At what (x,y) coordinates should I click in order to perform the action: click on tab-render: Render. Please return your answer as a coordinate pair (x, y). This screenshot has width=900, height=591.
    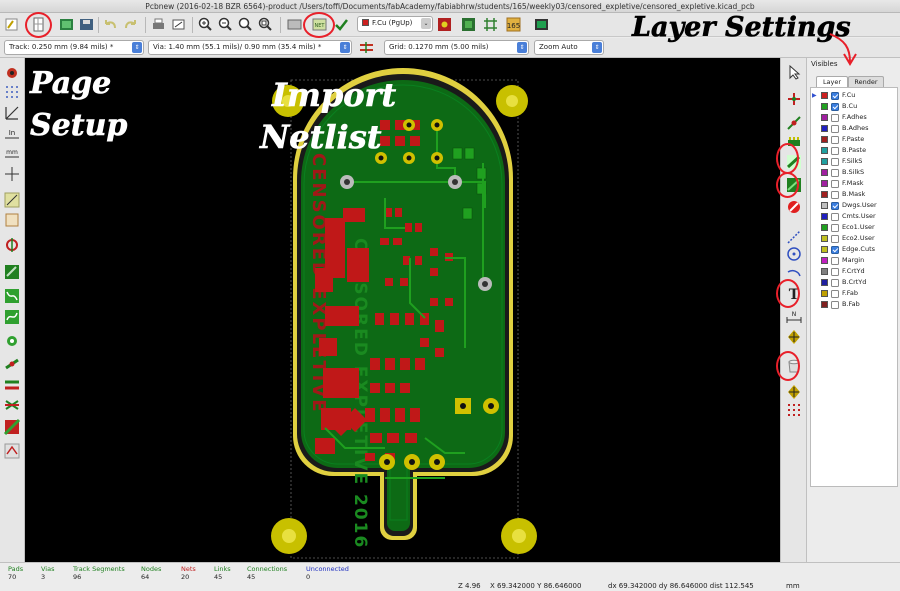
    Looking at the image, I should click on (866, 81).